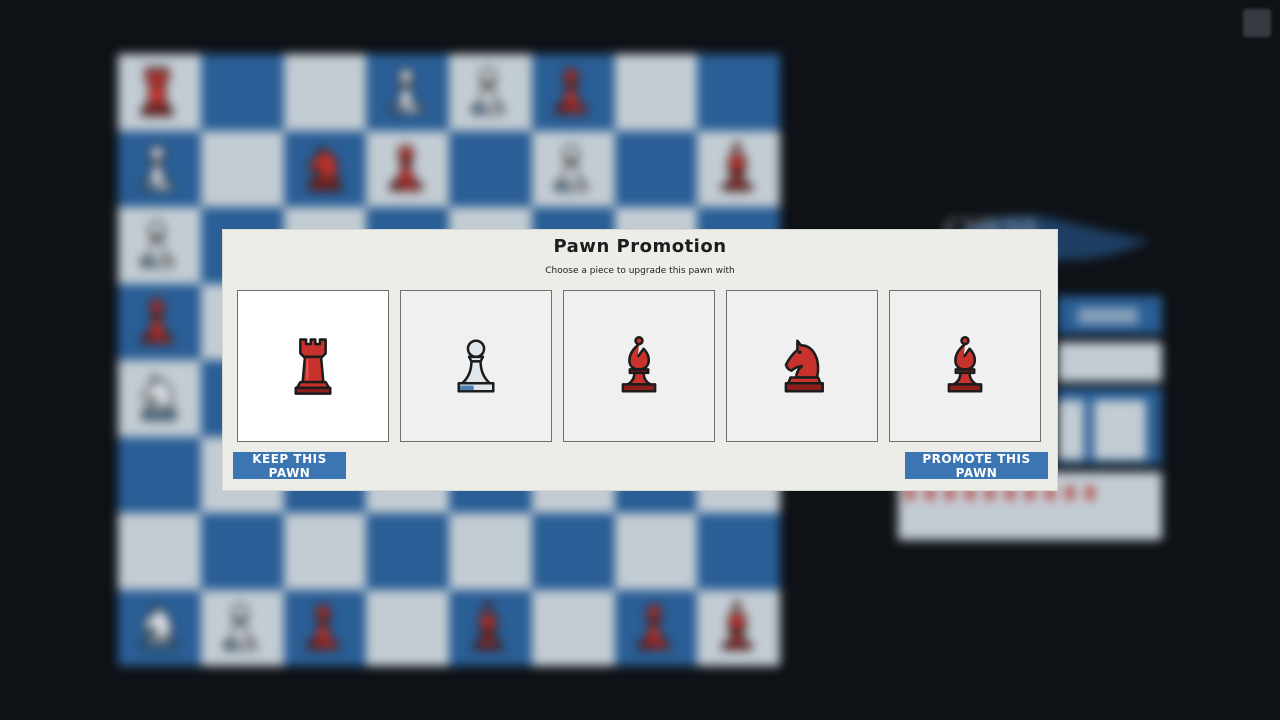 This screenshot has width=1280, height=720. Describe the element at coordinates (640, 246) in the screenshot. I see `dialog-title: Pawn Promotion` at that location.